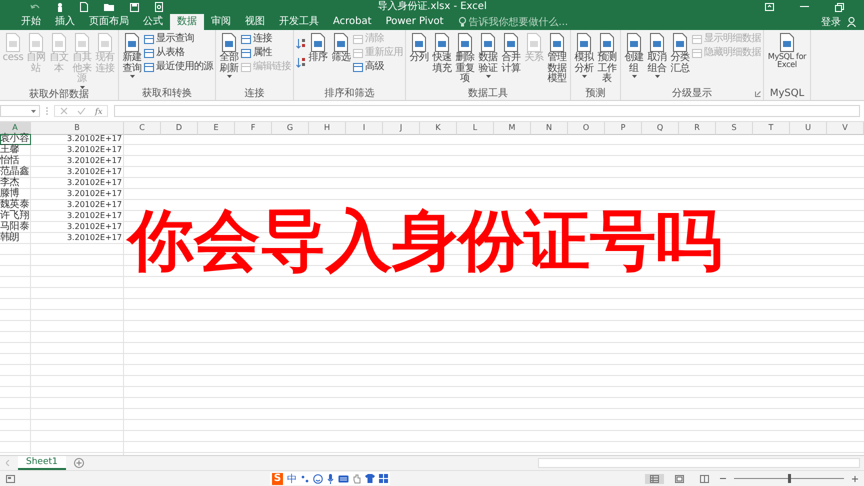 This screenshot has width=864, height=486. What do you see at coordinates (15, 227) in the screenshot?
I see `table-cell-text: 马阳泰` at bounding box center [15, 227].